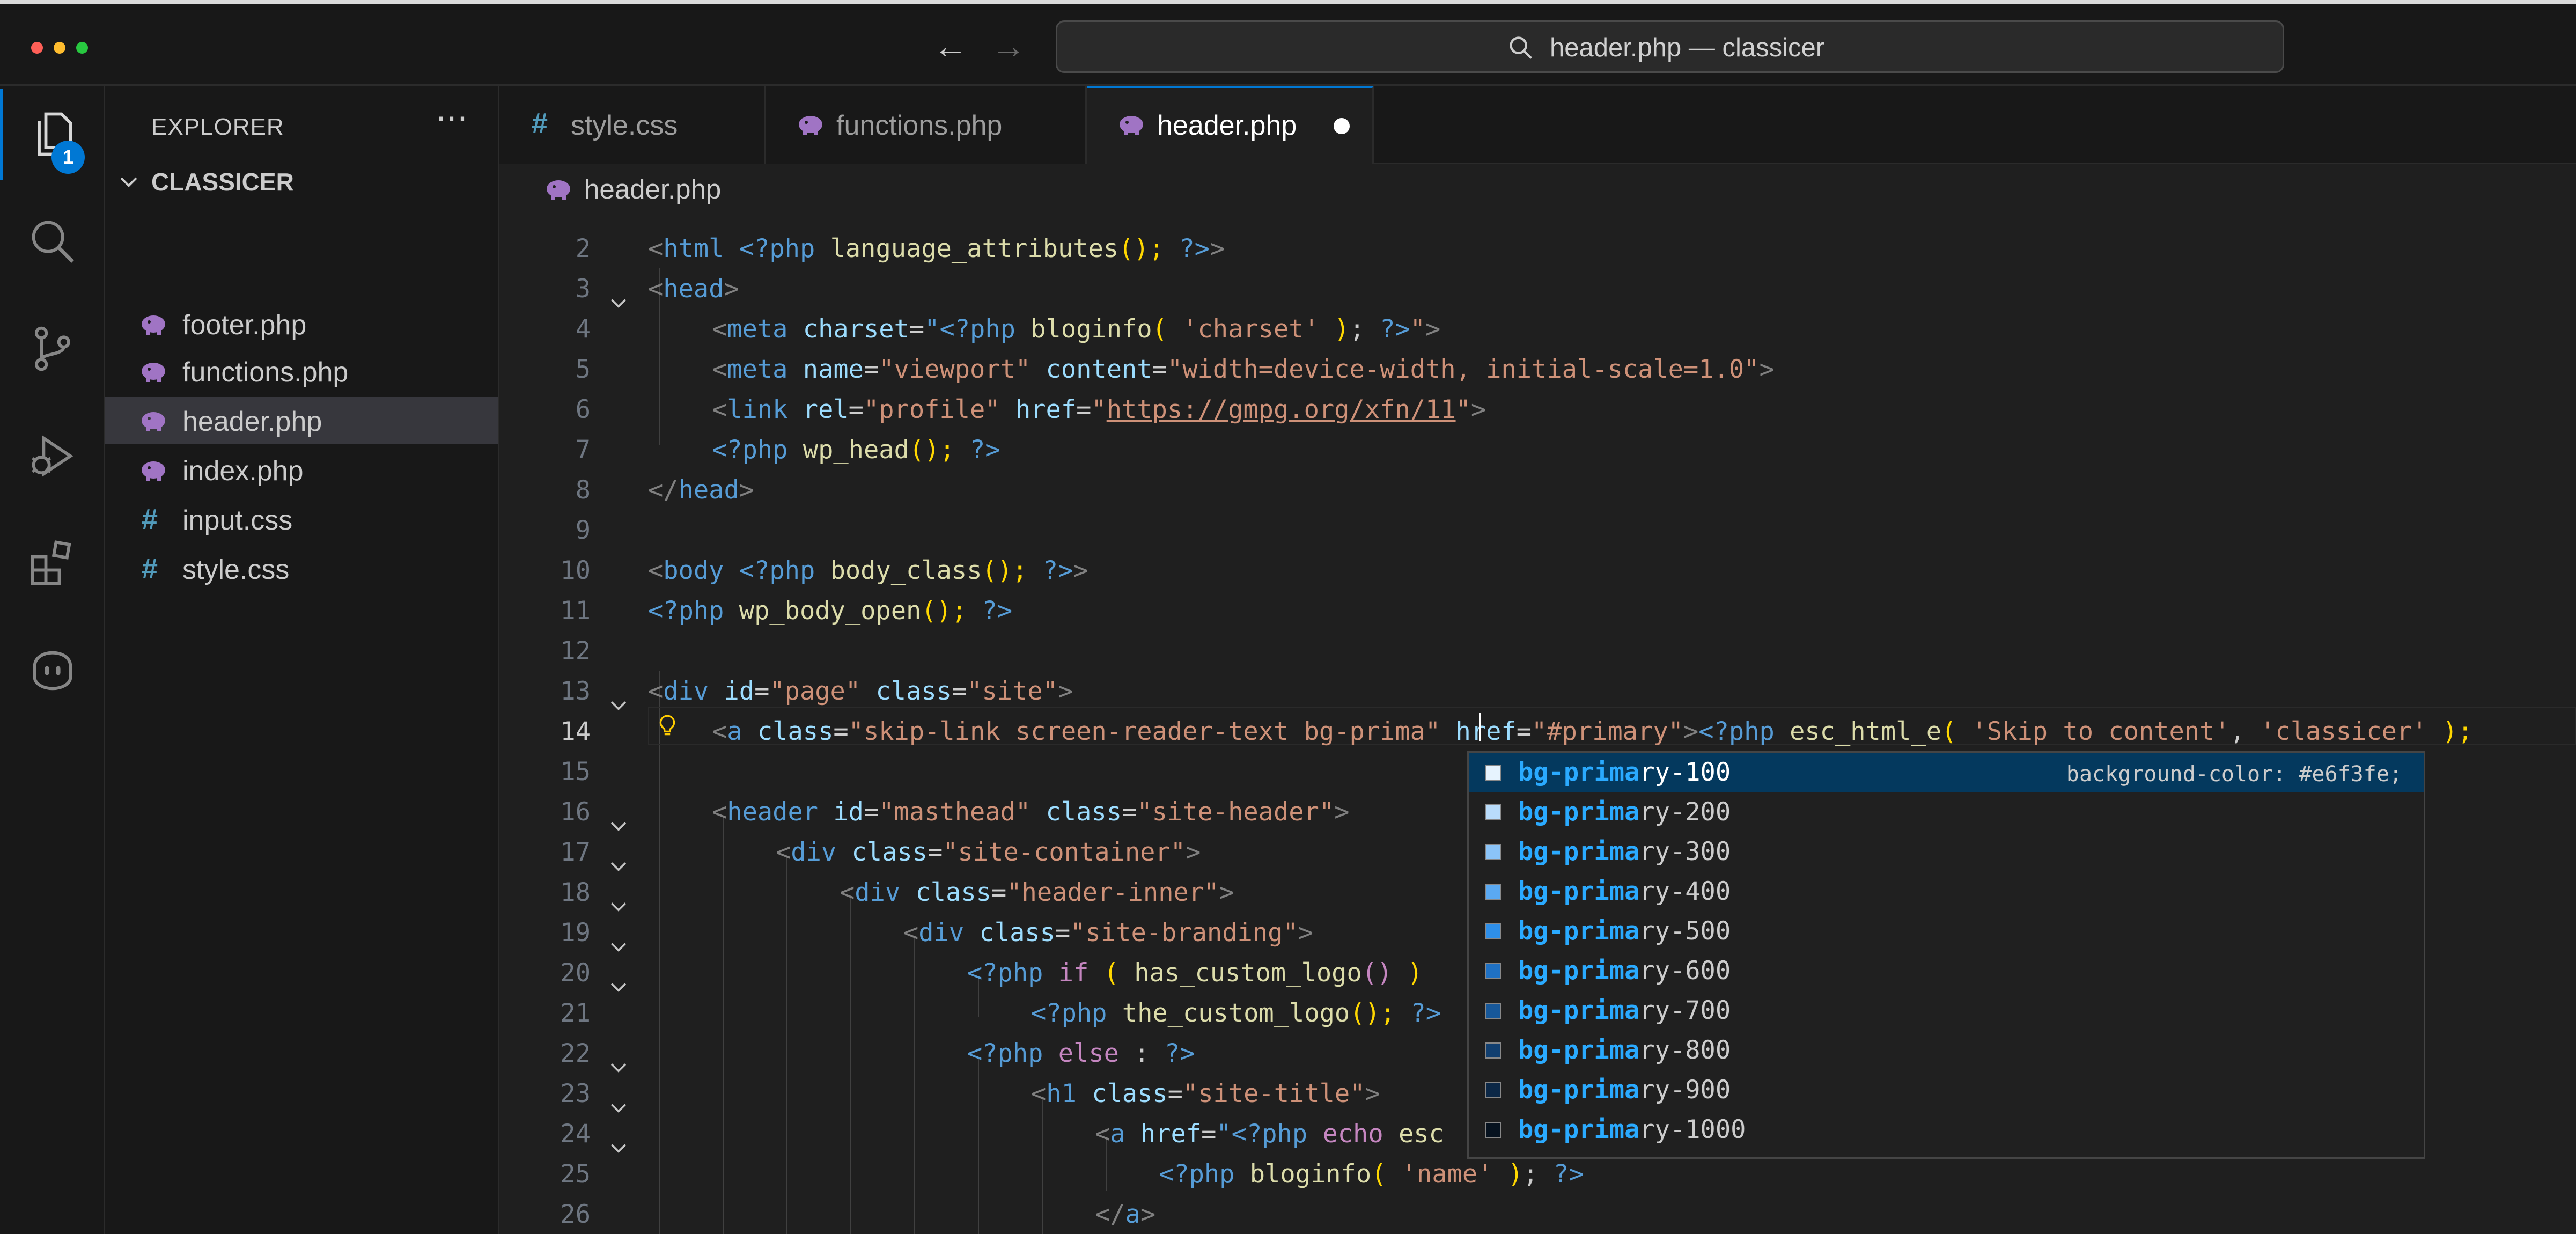 The width and height of the screenshot is (2576, 1234). I want to click on suggestion-item: bg-primary-1000, so click(1946, 1130).